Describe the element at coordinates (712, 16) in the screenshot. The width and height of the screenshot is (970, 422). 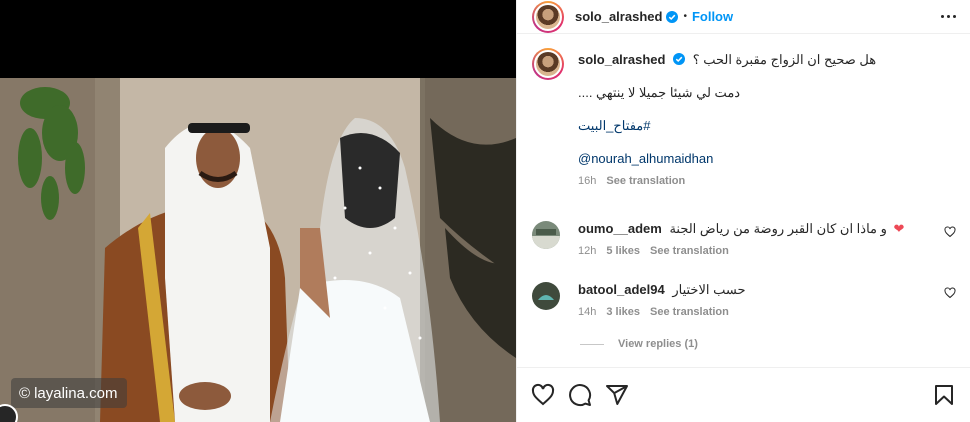
I see `follow-button: Follow` at that location.